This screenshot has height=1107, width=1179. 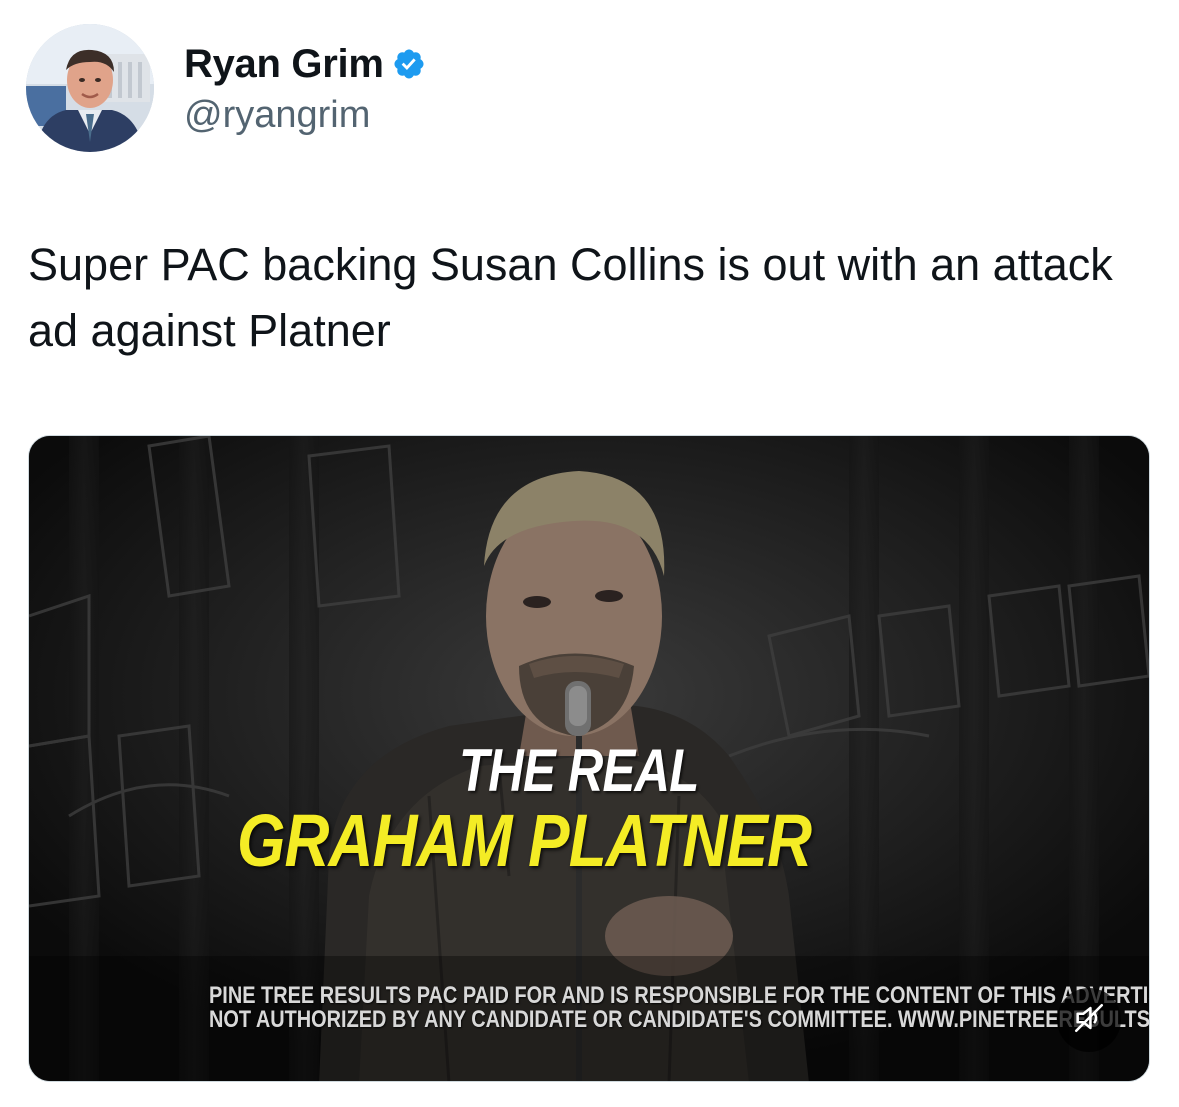 What do you see at coordinates (277, 115) in the screenshot?
I see `author-handle: @ryangrim` at bounding box center [277, 115].